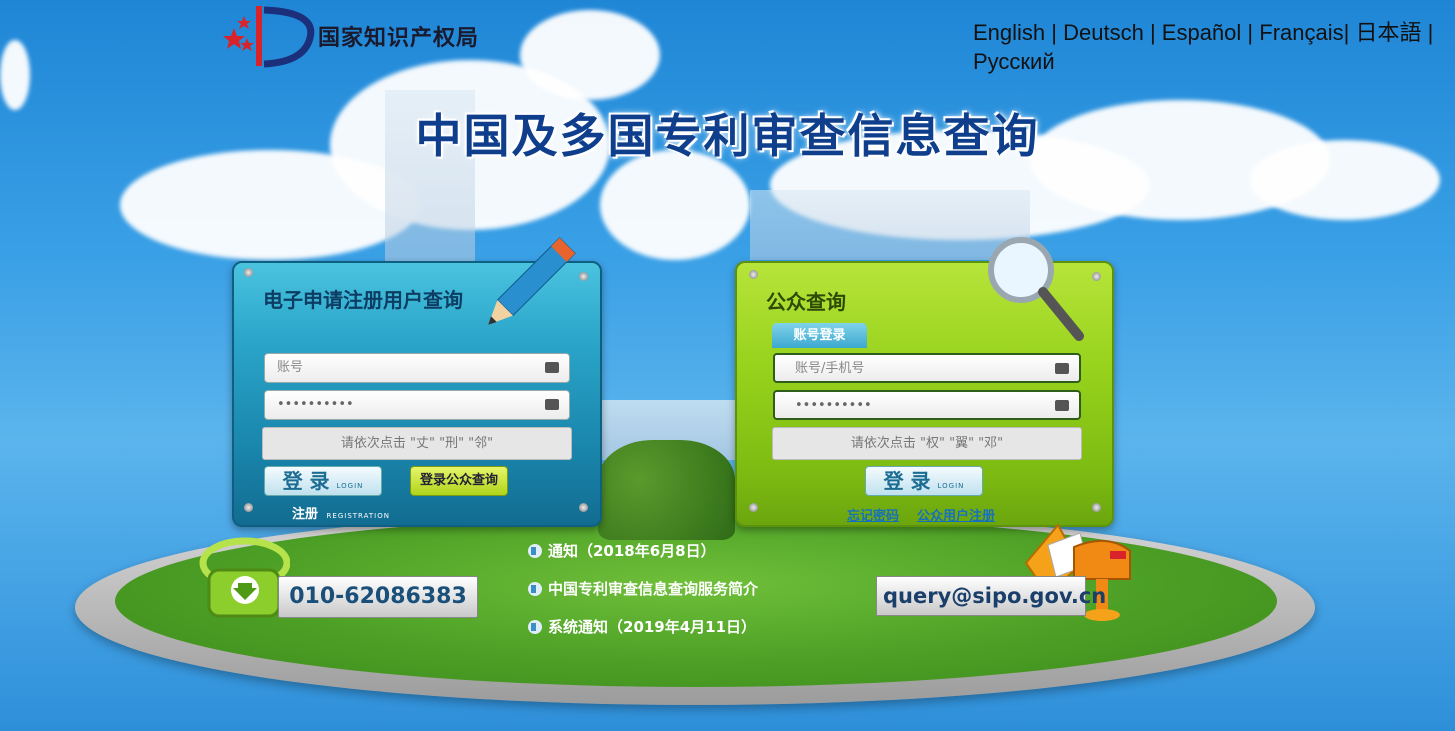  What do you see at coordinates (1388, 32) in the screenshot?
I see `lang-japanese: 日本語` at bounding box center [1388, 32].